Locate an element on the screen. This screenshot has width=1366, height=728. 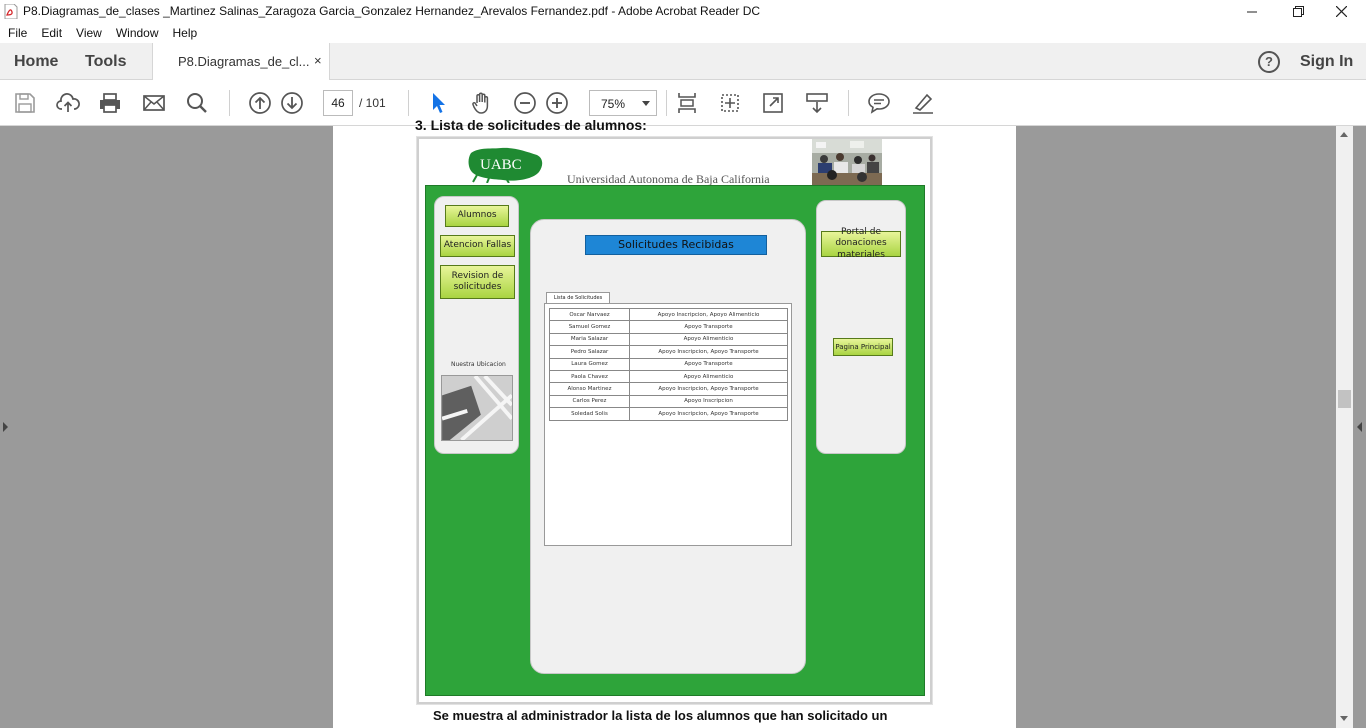
menu-help: Help is located at coordinates (185, 33).